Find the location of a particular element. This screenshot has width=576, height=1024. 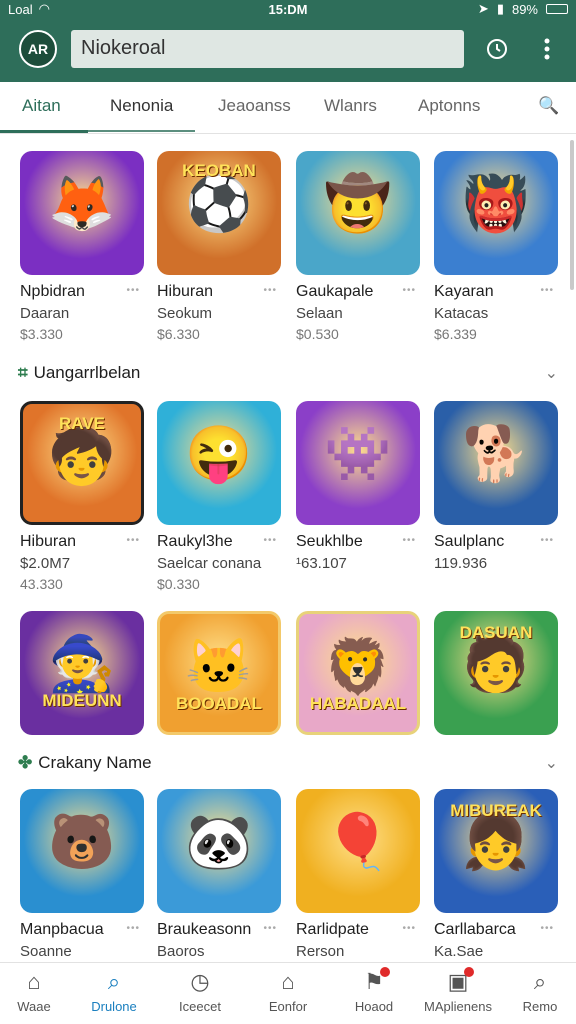

tab-indicator-secondary is located at coordinates (141, 131).